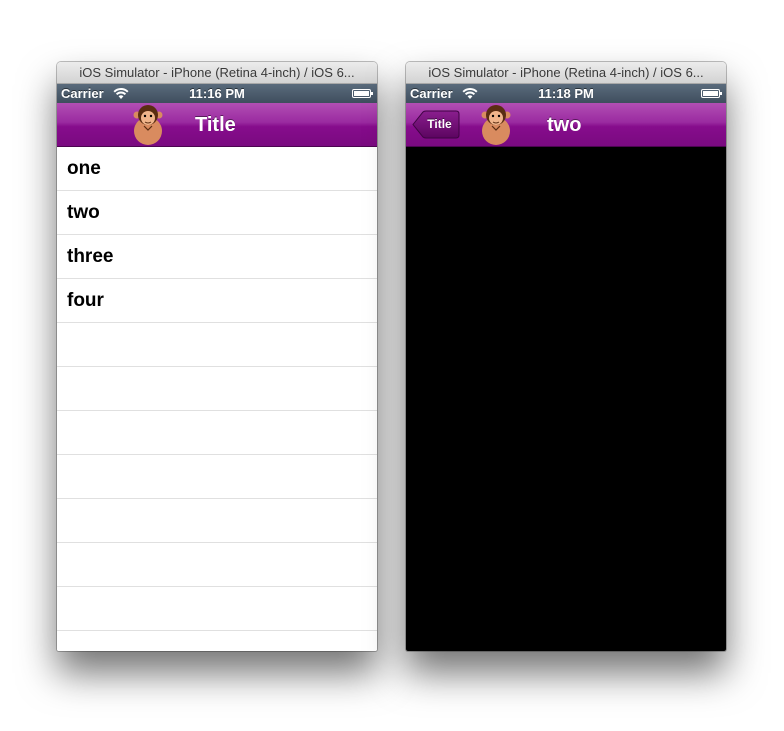  I want to click on status-time: 11:16 PM, so click(217, 93).